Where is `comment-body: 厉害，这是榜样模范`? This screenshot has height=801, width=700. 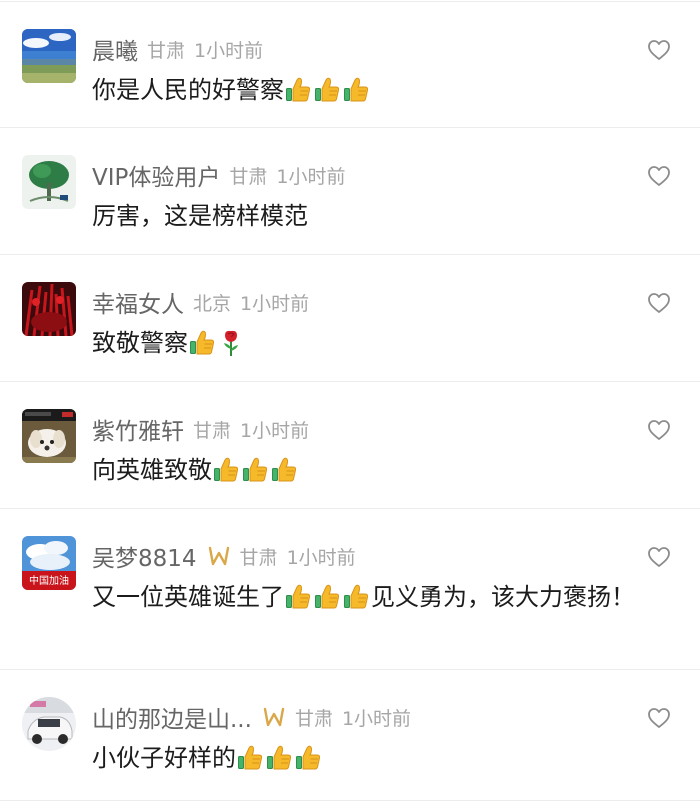
comment-body: 厉害，这是榜样模范 is located at coordinates (200, 216).